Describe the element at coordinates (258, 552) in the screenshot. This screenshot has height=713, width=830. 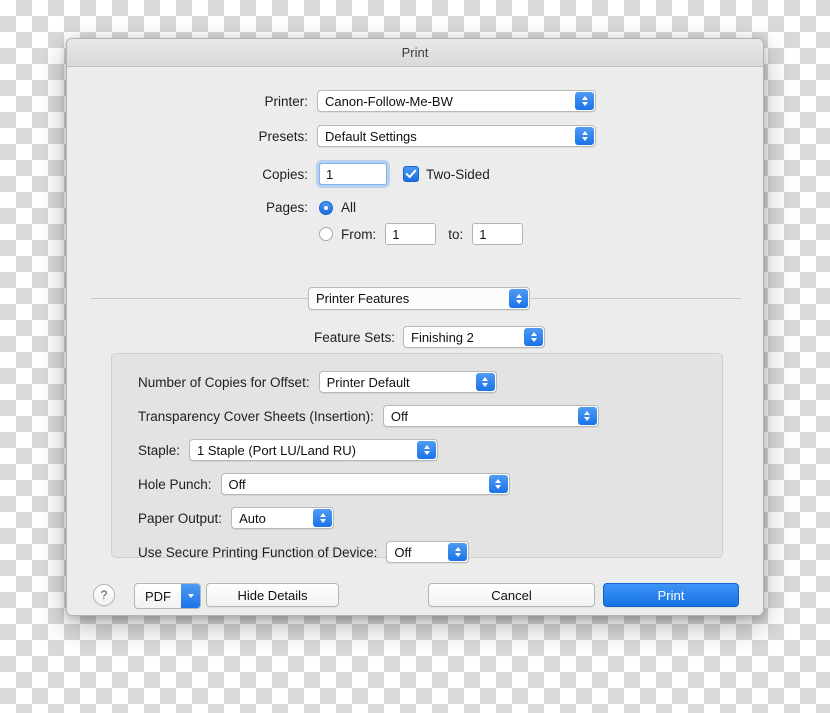
I see `feature-label-5: Use Secure Printing Function of Device:` at that location.